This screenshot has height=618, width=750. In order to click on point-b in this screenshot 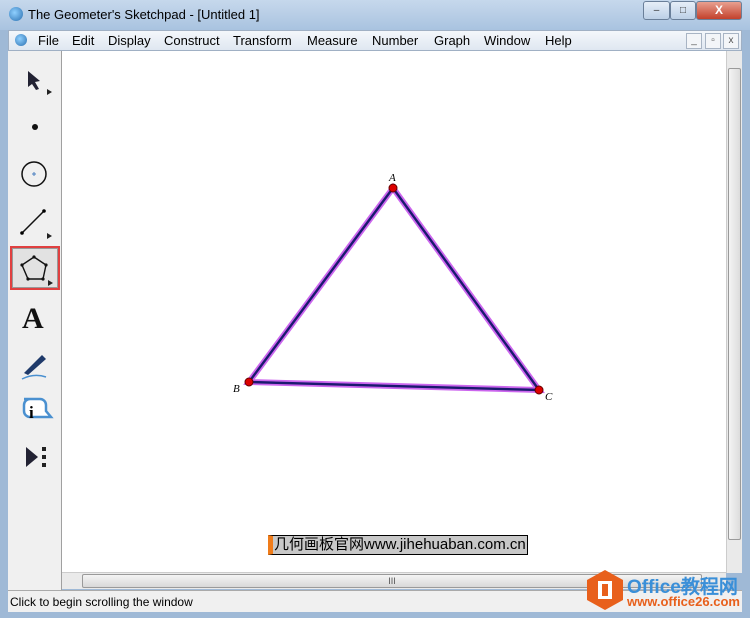, I will do `click(249, 382)`.